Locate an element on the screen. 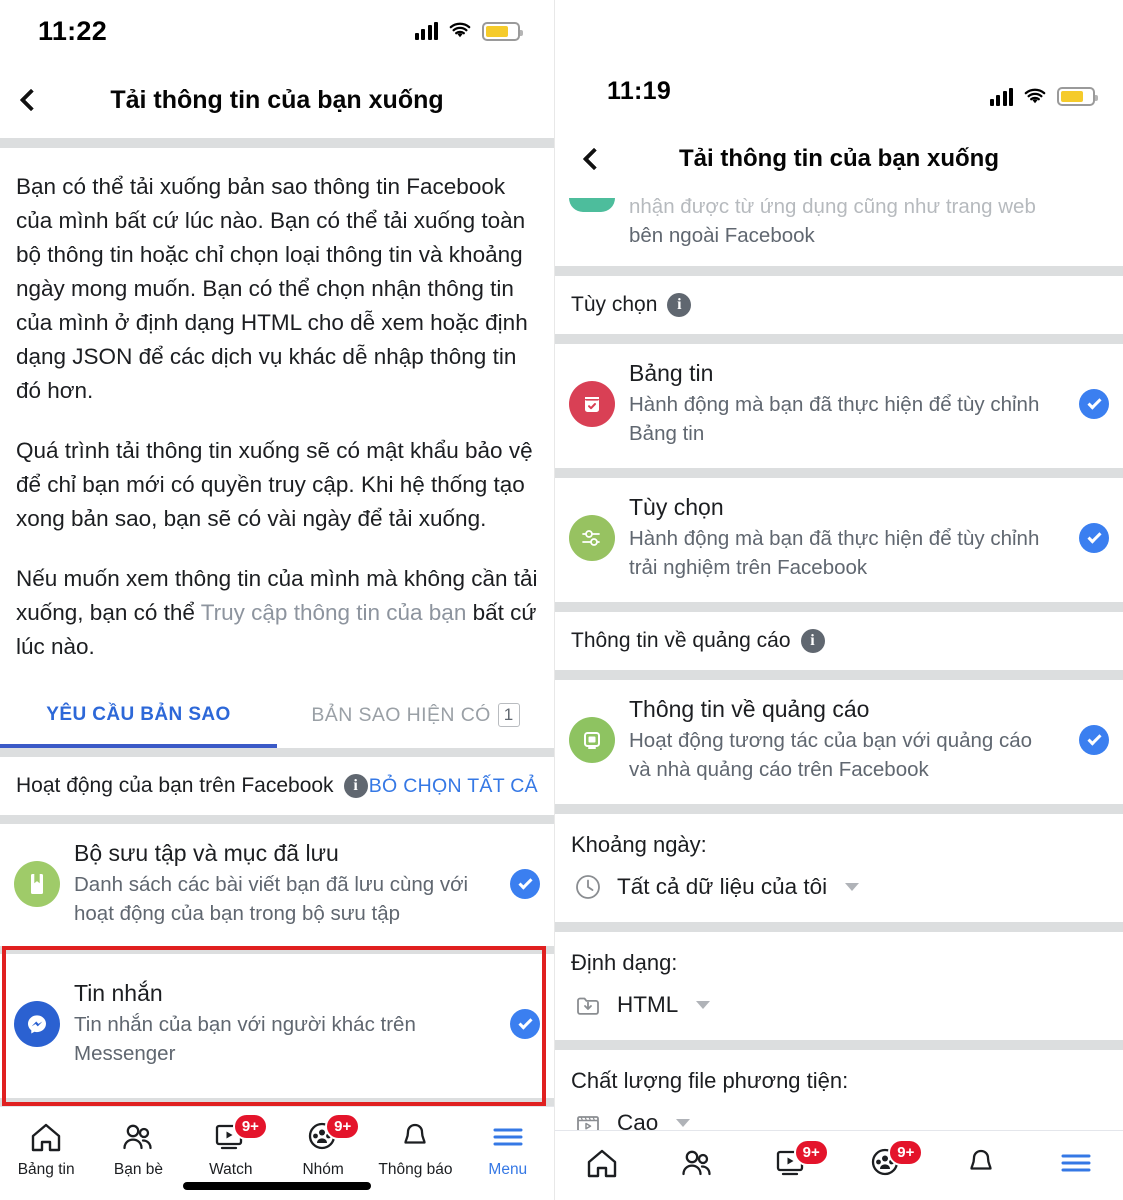 Image resolution: width=1123 pixels, height=1200 pixels. option-media-quality: Chất lượng file phương tiện: Cao is located at coordinates (839, 1090).